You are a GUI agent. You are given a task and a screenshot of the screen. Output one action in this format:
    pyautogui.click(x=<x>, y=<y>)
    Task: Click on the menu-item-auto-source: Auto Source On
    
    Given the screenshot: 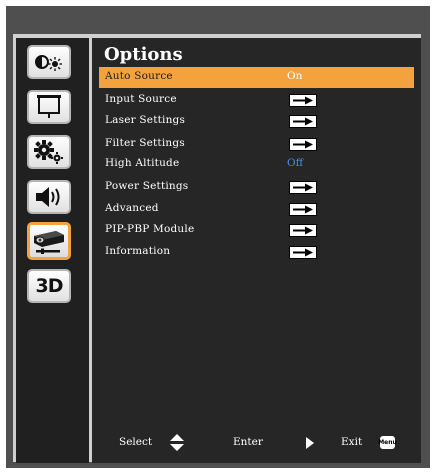 What is the action you would take?
    pyautogui.click(x=256, y=77)
    